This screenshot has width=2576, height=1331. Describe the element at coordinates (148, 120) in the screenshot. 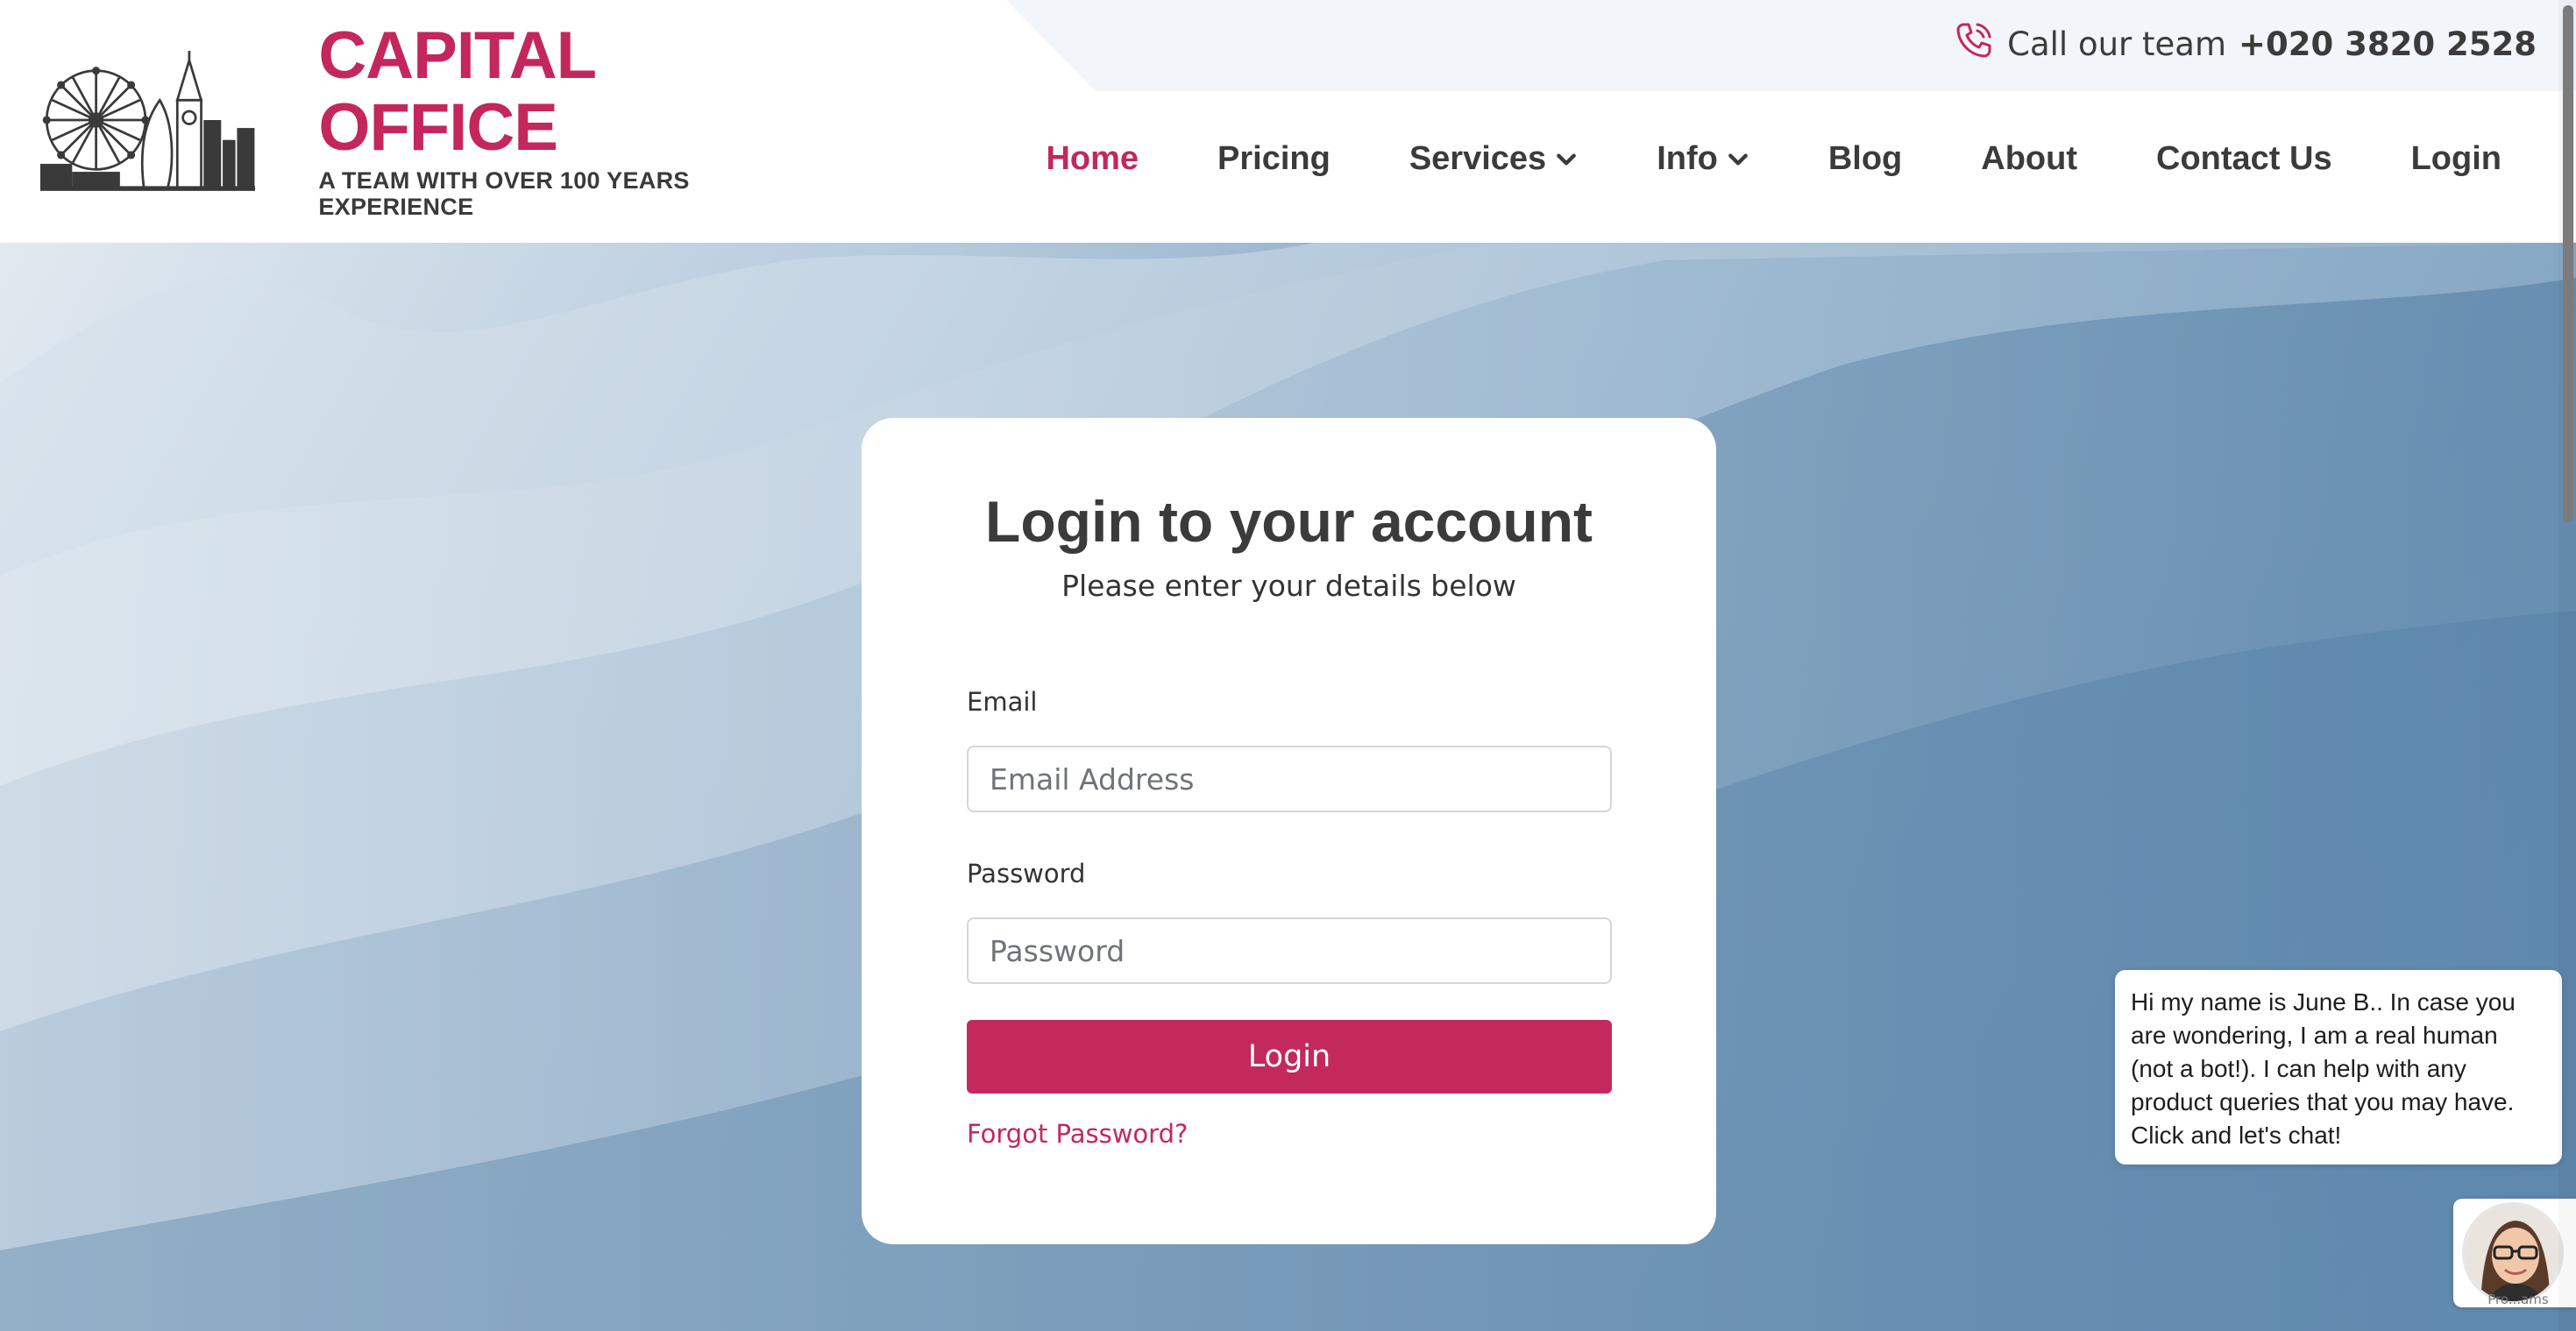

I see `london-skyline-logo-icon` at that location.